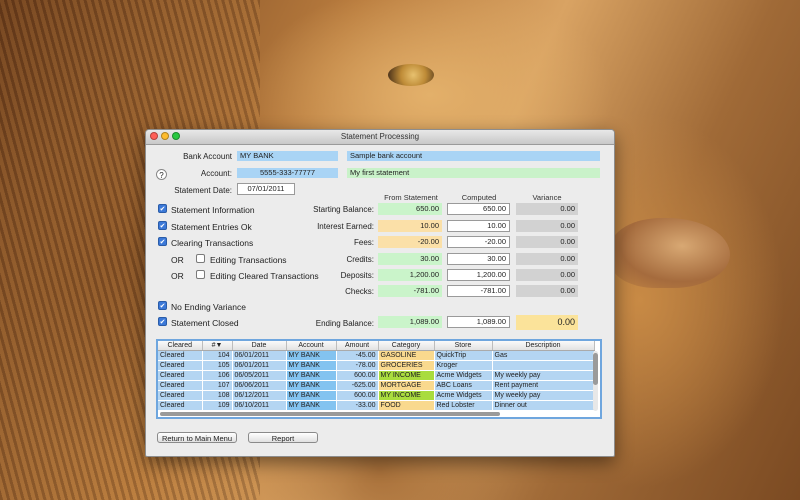 The image size is (800, 500). Describe the element at coordinates (463, 385) in the screenshot. I see `cell-store: ABC Loans` at that location.